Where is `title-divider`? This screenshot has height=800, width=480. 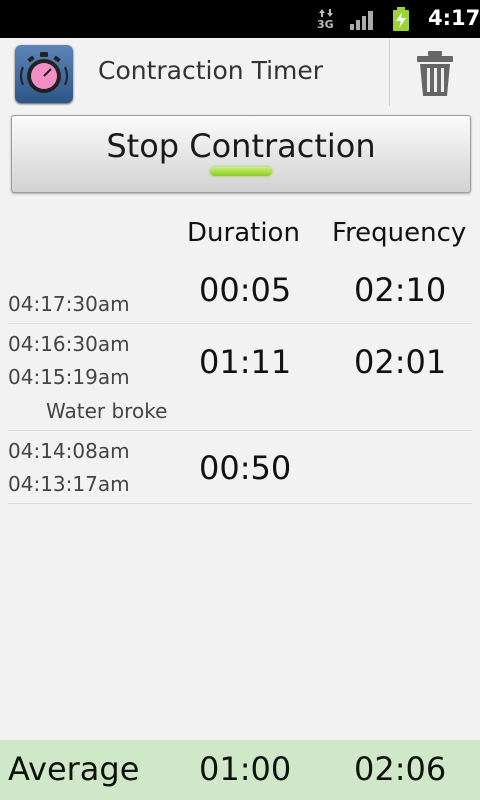 title-divider is located at coordinates (389, 72).